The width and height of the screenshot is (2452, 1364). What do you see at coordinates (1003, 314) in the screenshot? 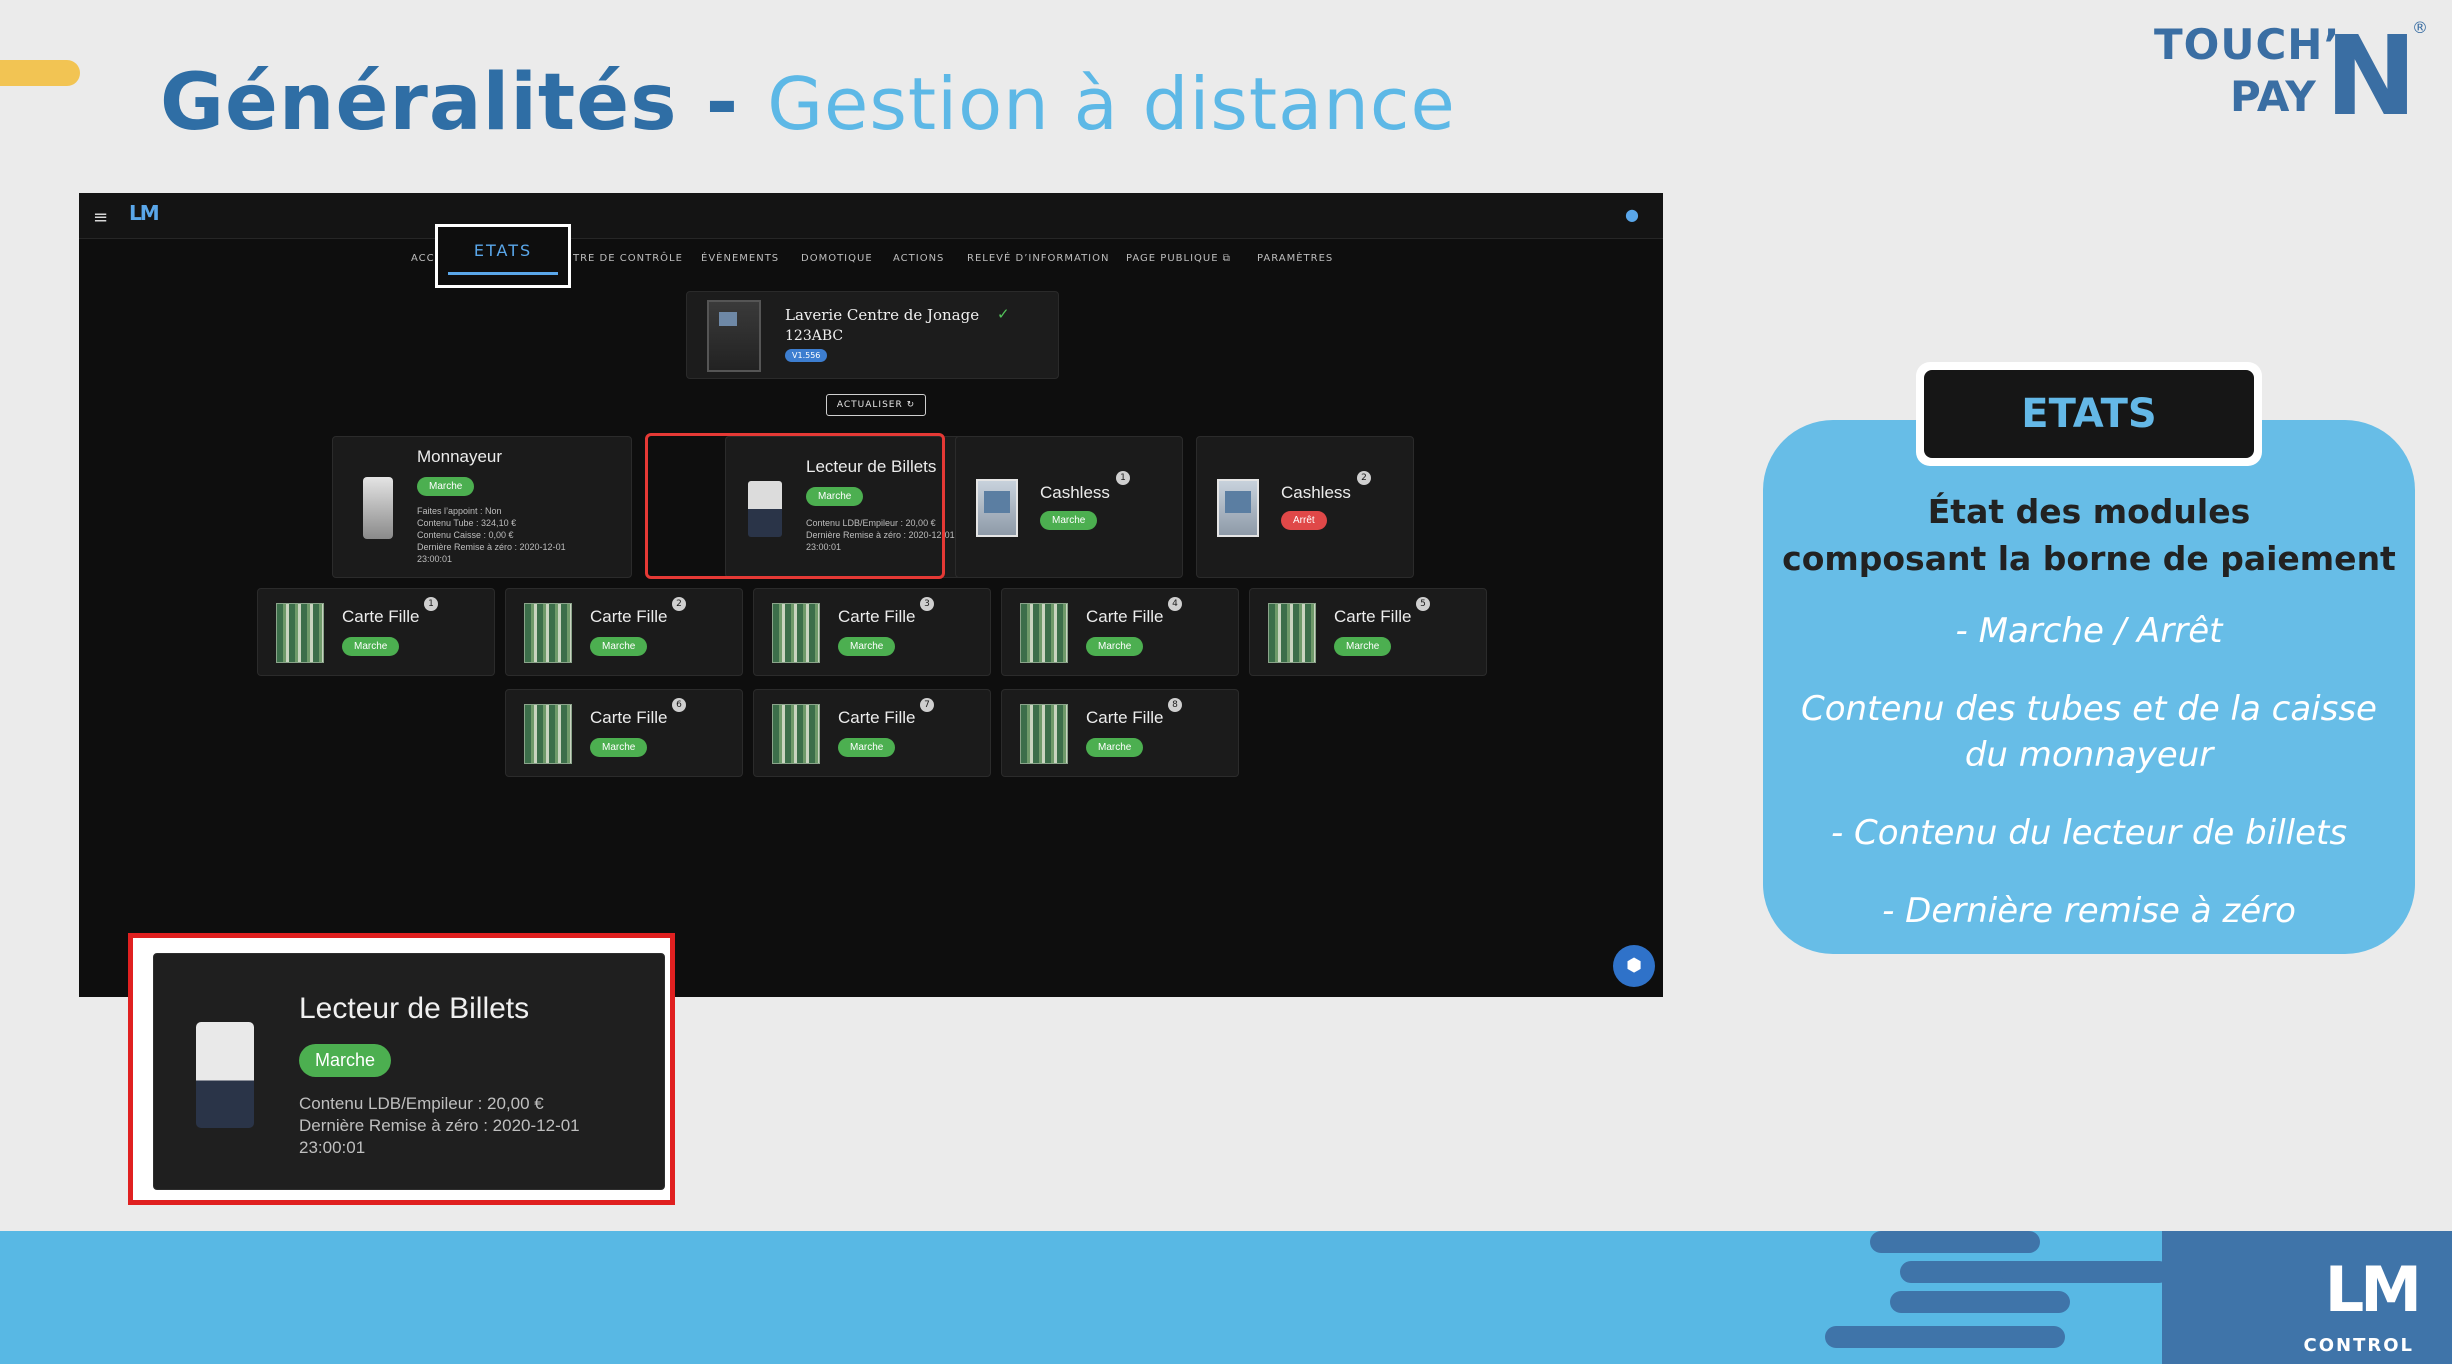
I see `check-icon: ✓` at bounding box center [1003, 314].